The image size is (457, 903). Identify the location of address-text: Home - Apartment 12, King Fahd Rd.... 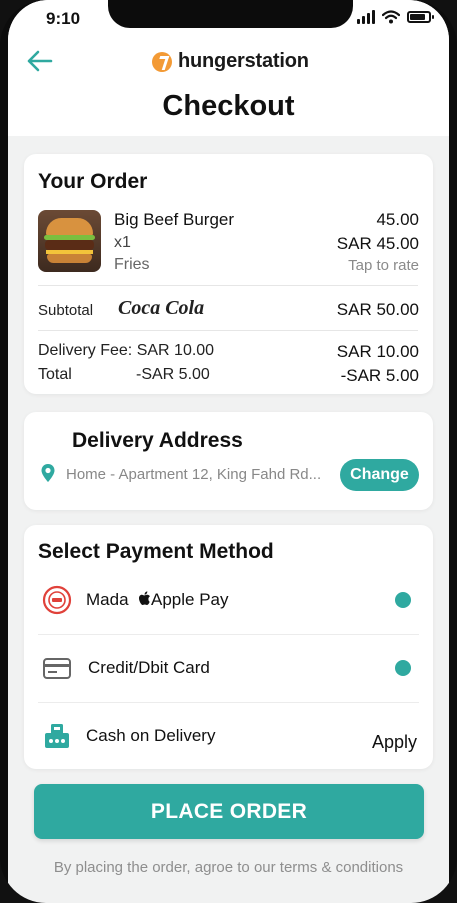
(194, 474).